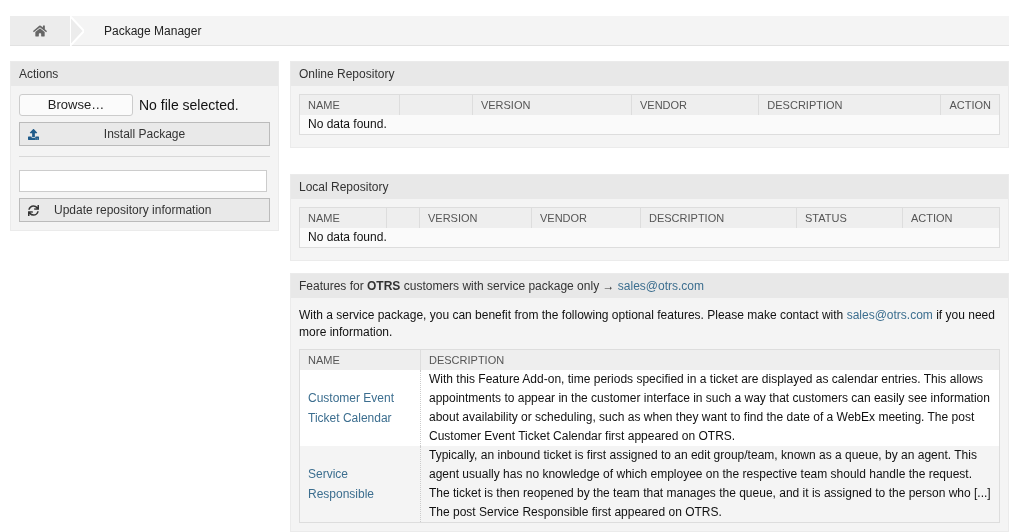 This screenshot has width=1019, height=532. Describe the element at coordinates (189, 105) in the screenshot. I see `file-status: No file selected.` at that location.